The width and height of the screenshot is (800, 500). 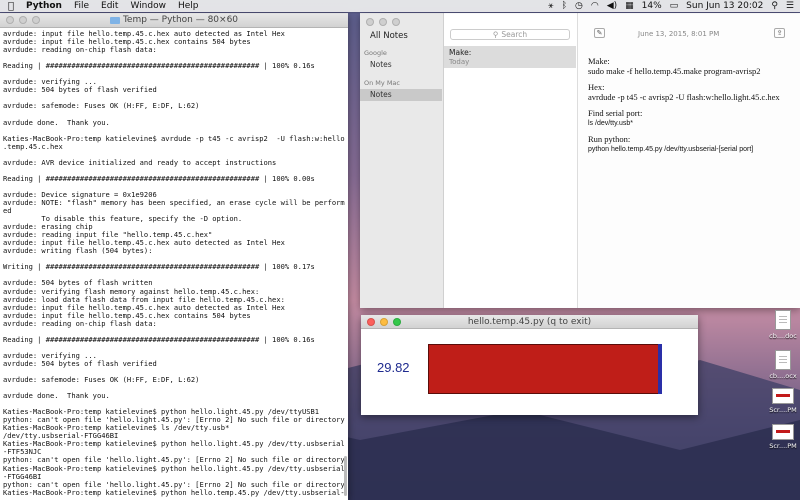 What do you see at coordinates (629, 6) in the screenshot?
I see `flag-icon: ▦` at bounding box center [629, 6].